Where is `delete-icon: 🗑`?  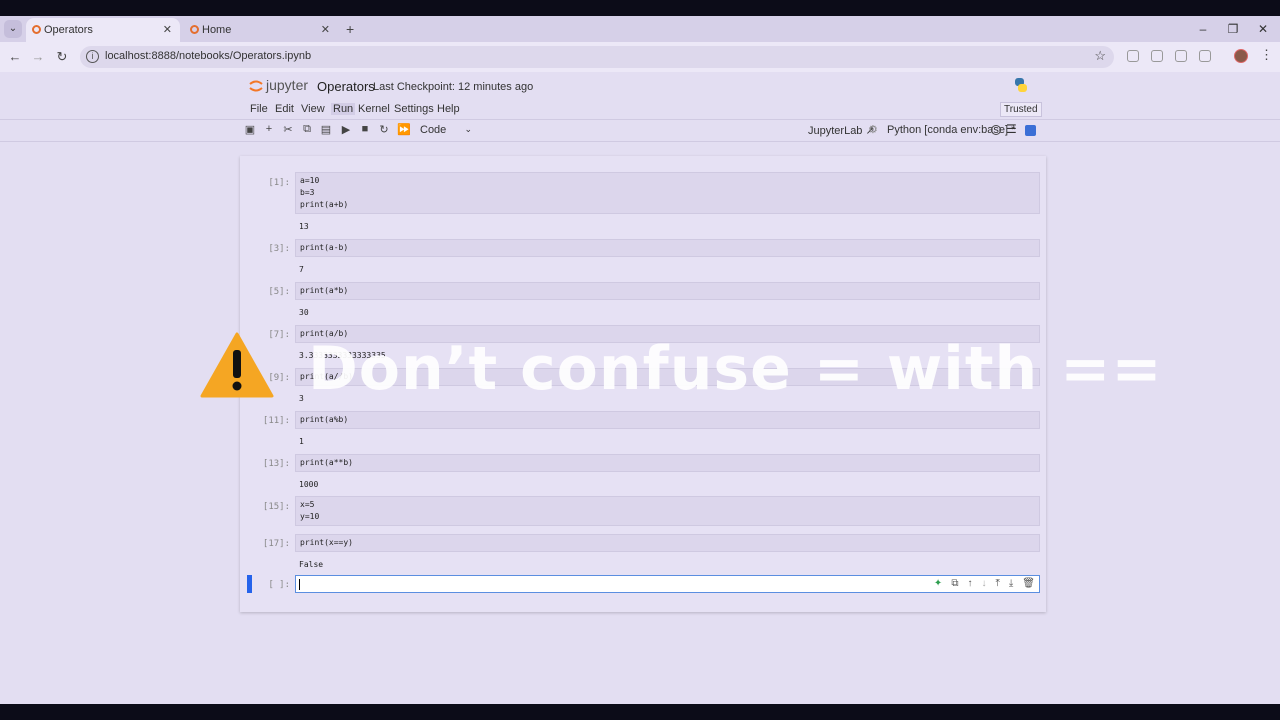 delete-icon: 🗑 is located at coordinates (1028, 583).